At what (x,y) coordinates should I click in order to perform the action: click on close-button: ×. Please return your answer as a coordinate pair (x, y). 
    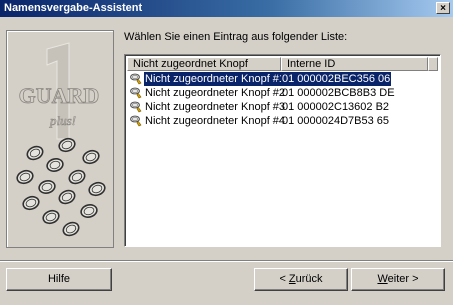
    Looking at the image, I should click on (443, 8).